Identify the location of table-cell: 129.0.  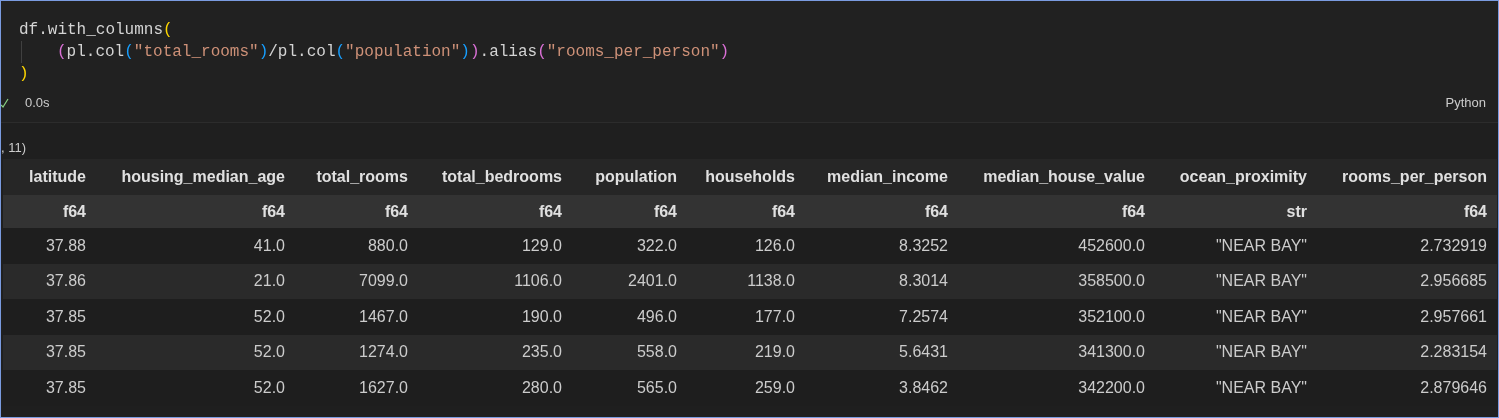
(541, 245).